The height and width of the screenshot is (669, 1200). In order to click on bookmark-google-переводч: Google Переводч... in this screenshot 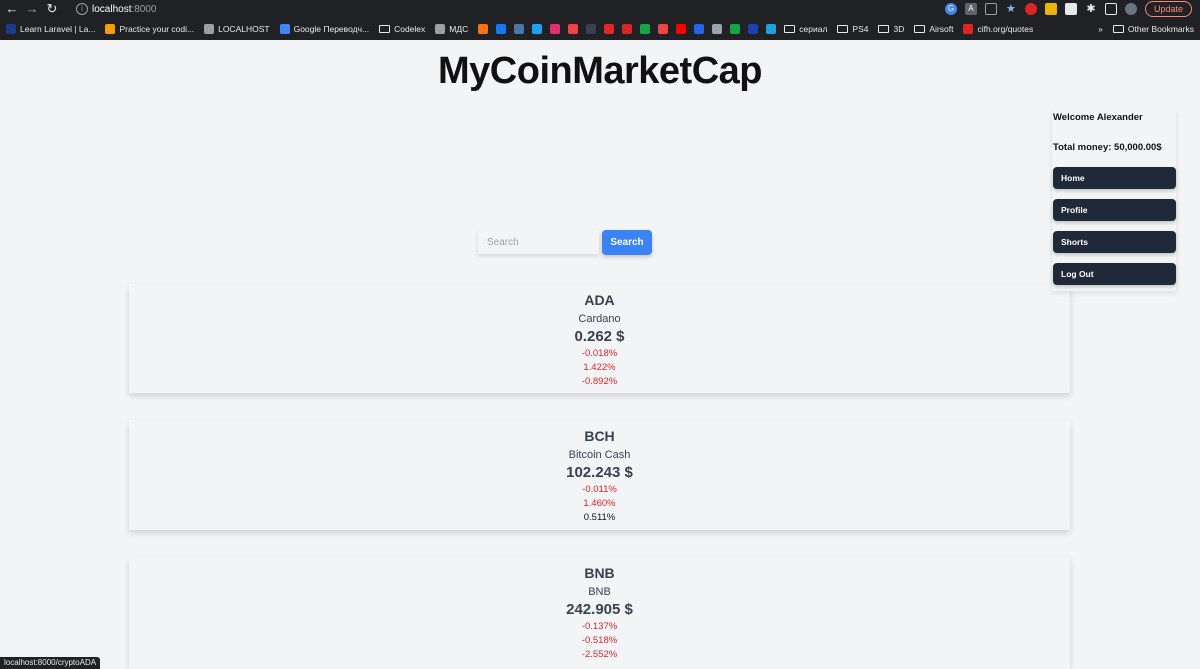, I will do `click(324, 29)`.